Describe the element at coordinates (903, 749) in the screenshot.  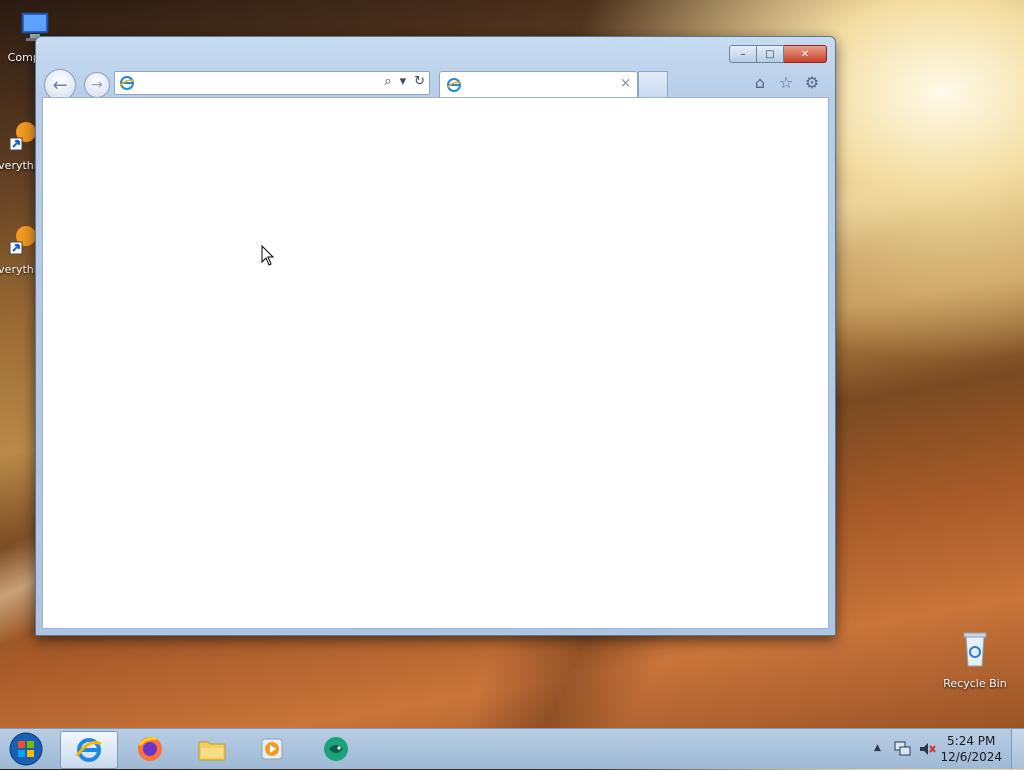
I see `network-icon` at that location.